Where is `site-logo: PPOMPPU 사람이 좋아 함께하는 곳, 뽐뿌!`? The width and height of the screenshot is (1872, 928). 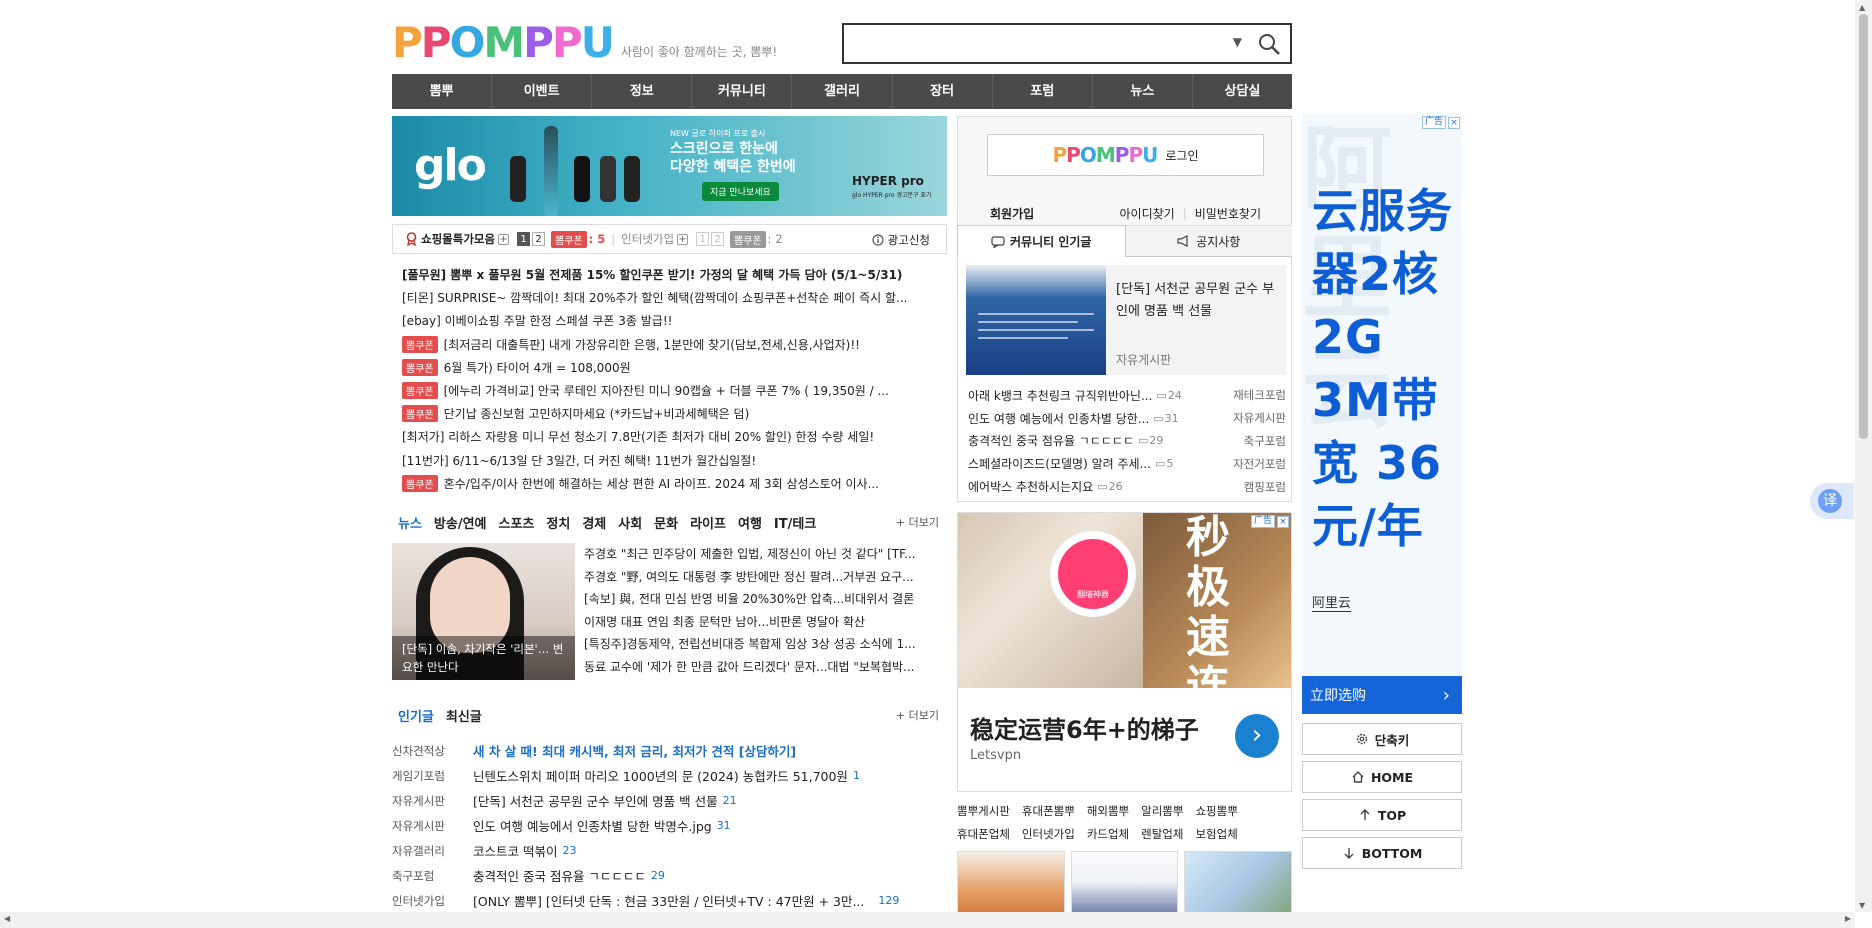 site-logo: PPOMPPU 사람이 좋아 함께하는 곳, 뽐뿌! is located at coordinates (584, 43).